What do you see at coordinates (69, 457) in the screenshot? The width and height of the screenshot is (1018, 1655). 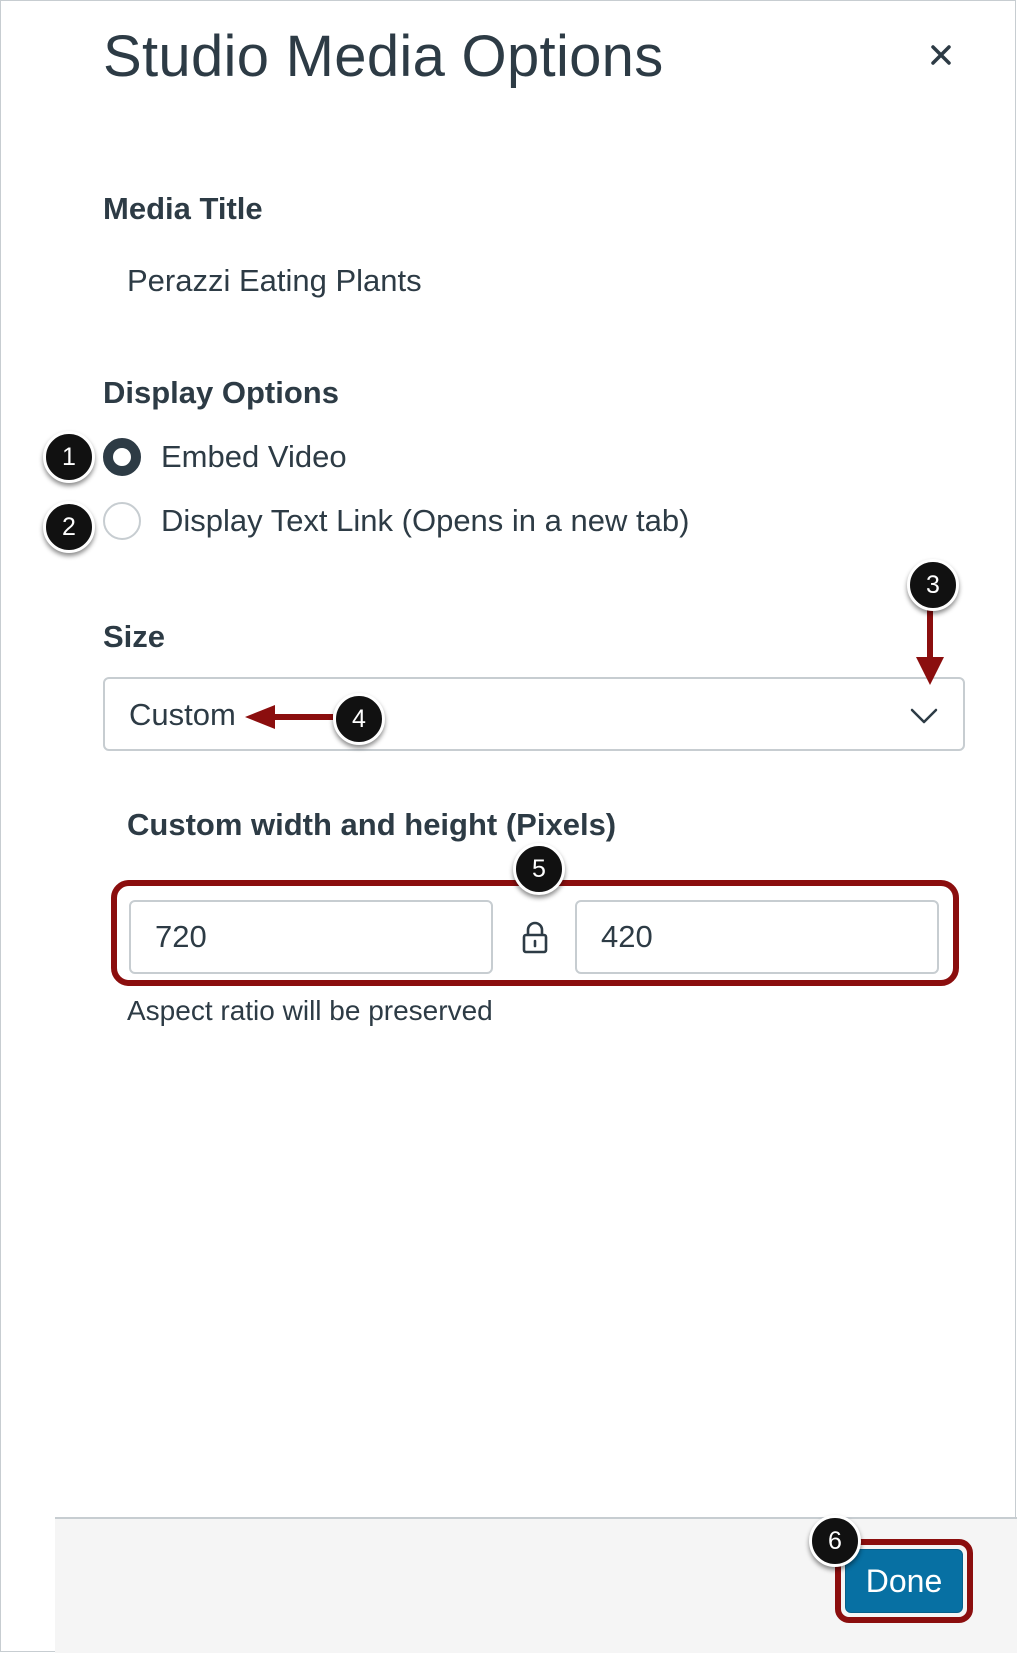 I see `callout-badge-1: 1` at bounding box center [69, 457].